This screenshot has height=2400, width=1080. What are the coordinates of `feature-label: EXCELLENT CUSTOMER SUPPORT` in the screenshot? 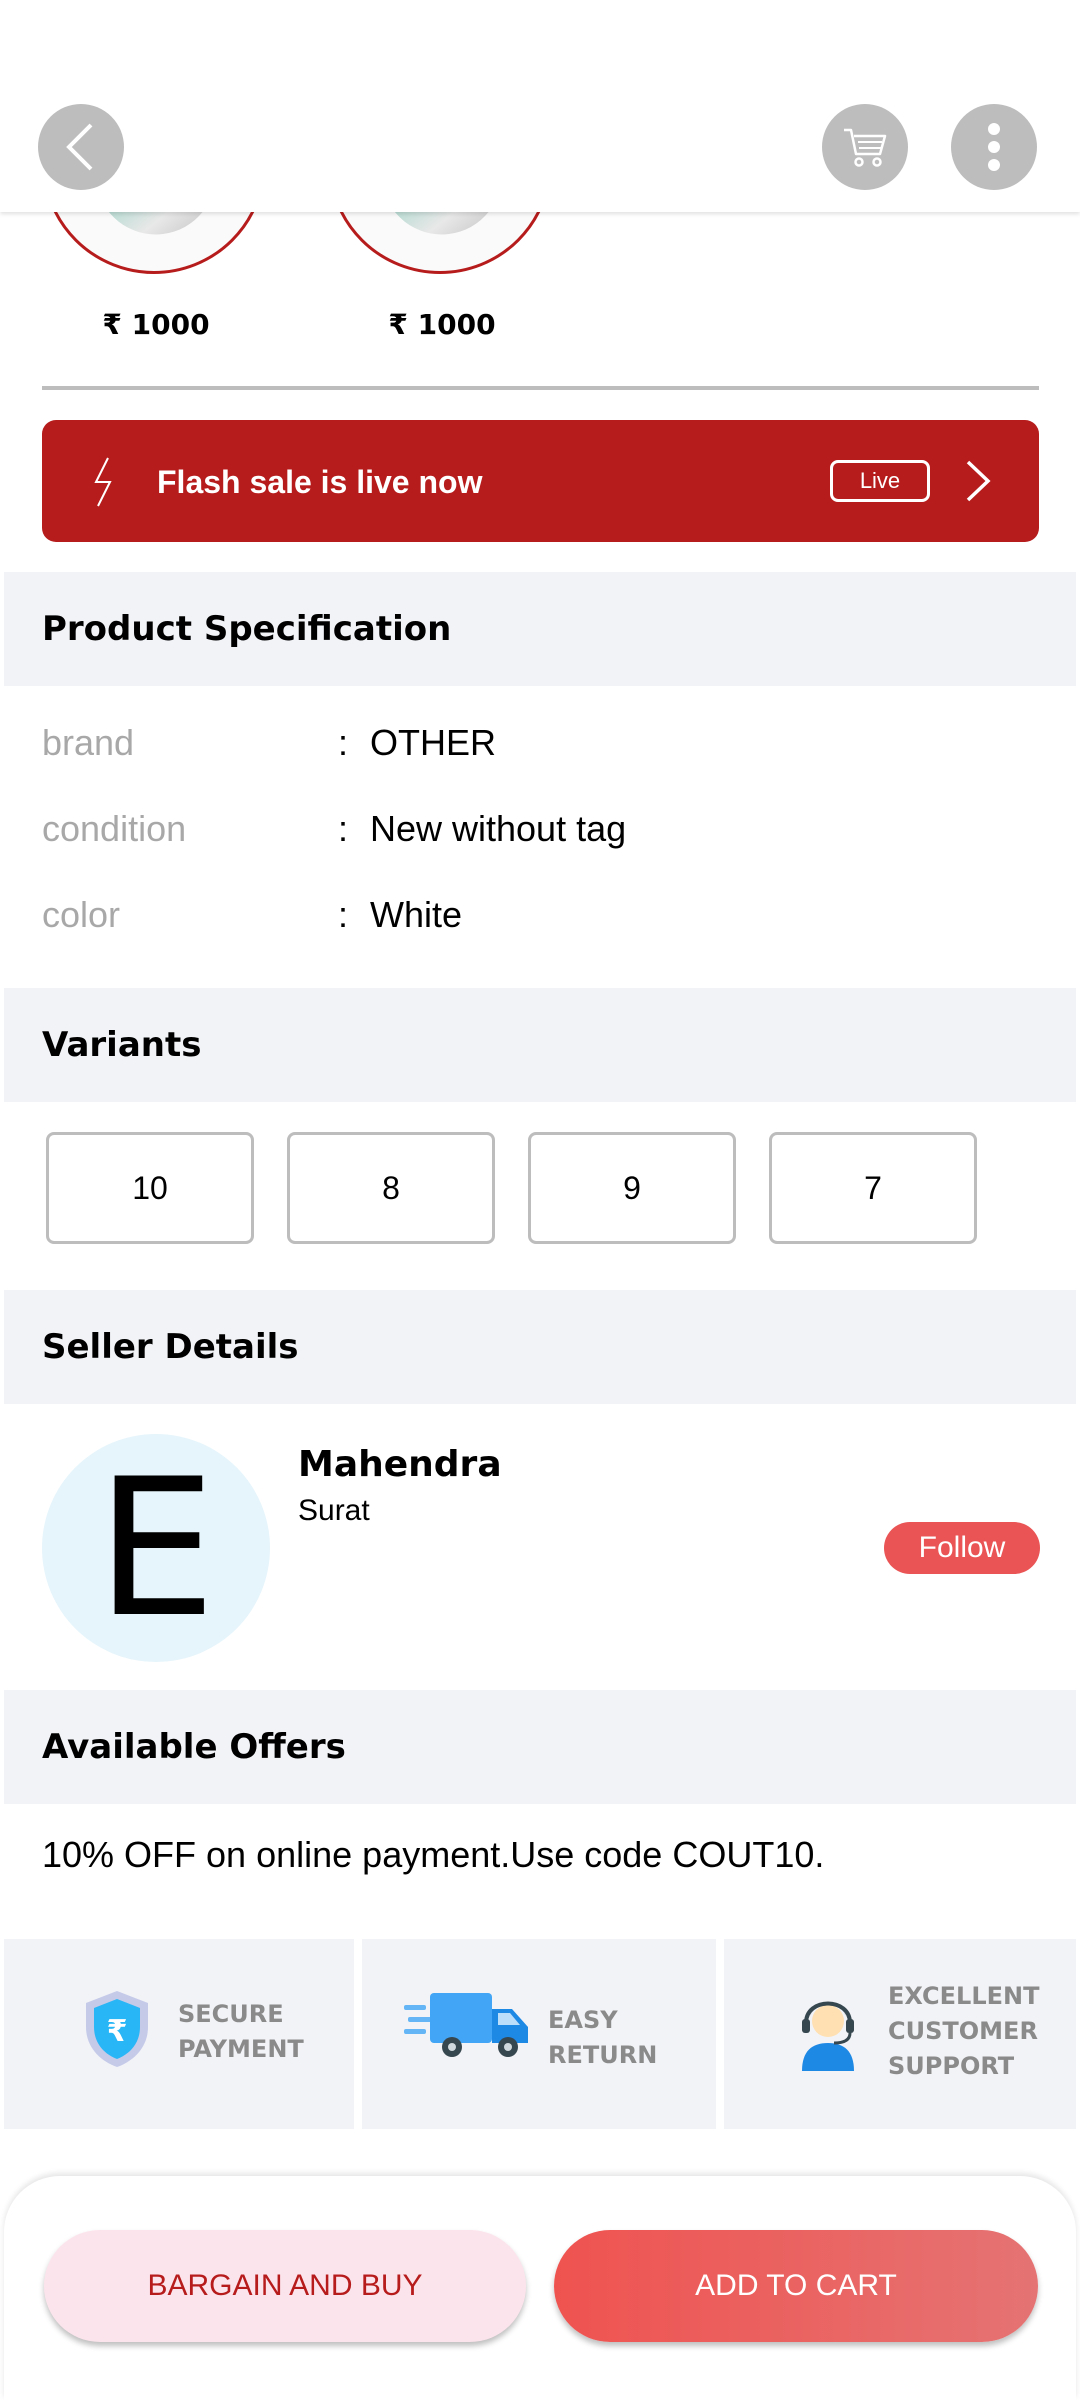 It's located at (964, 2031).